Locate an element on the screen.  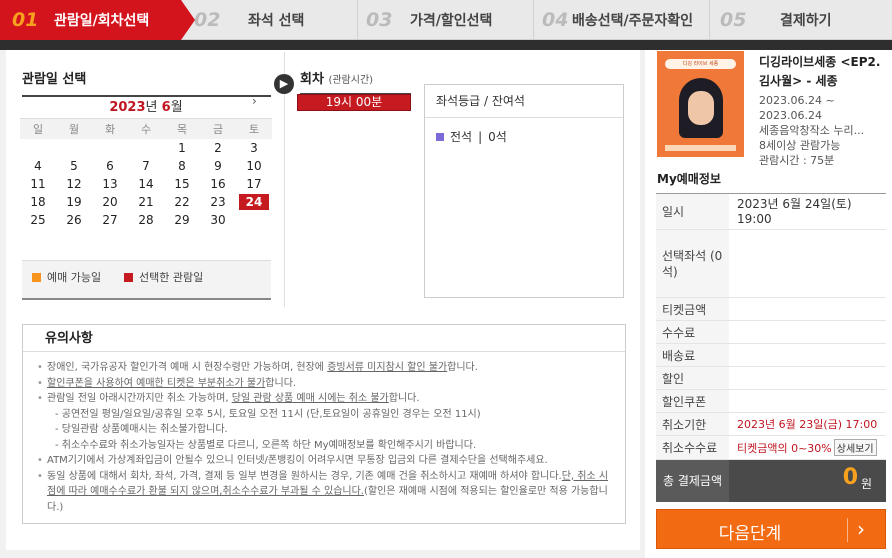
step-4-label: 배송선택/주문자확인 is located at coordinates (633, 21).